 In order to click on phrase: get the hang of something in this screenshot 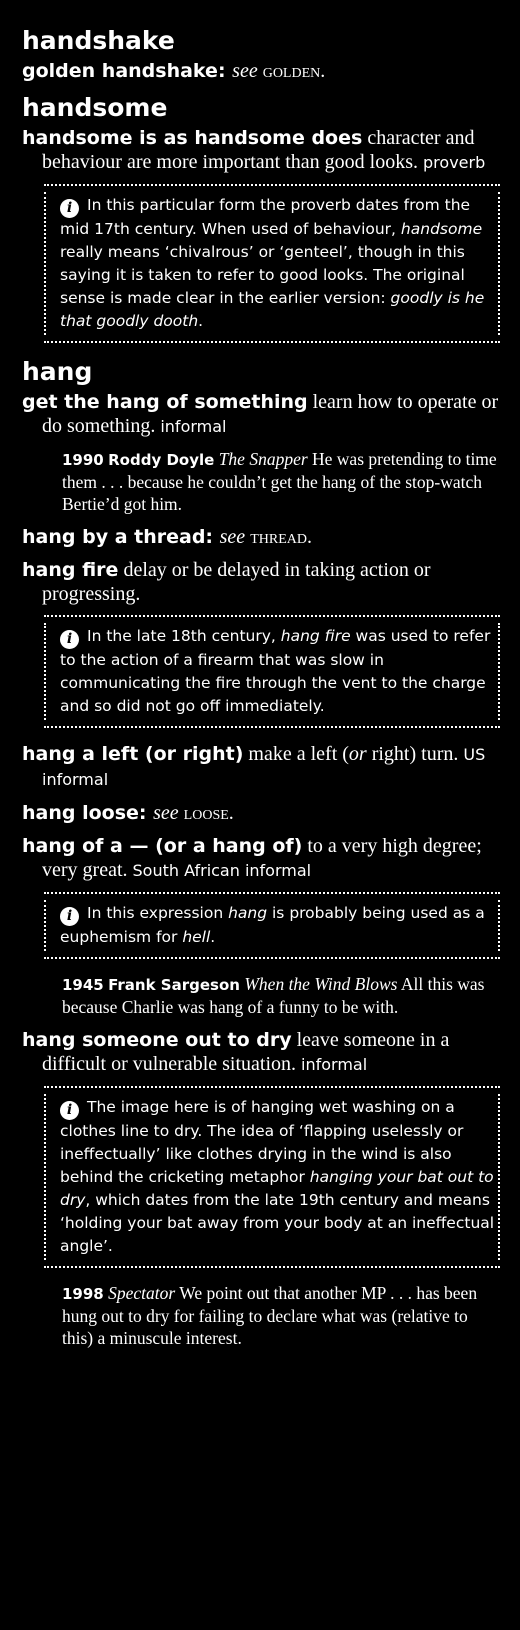, I will do `click(165, 402)`.